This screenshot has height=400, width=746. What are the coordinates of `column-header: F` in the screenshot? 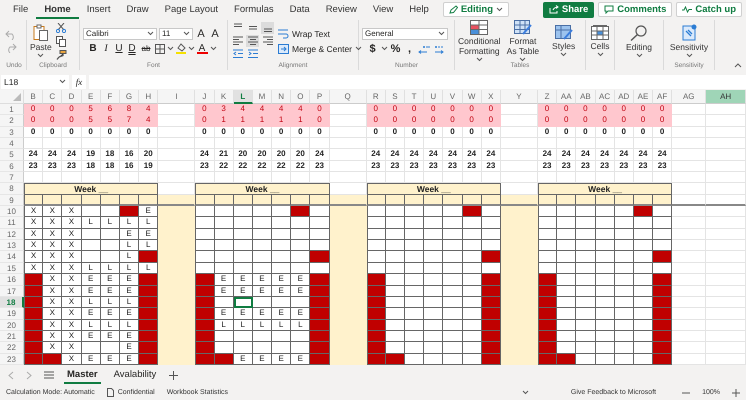 It's located at (110, 97).